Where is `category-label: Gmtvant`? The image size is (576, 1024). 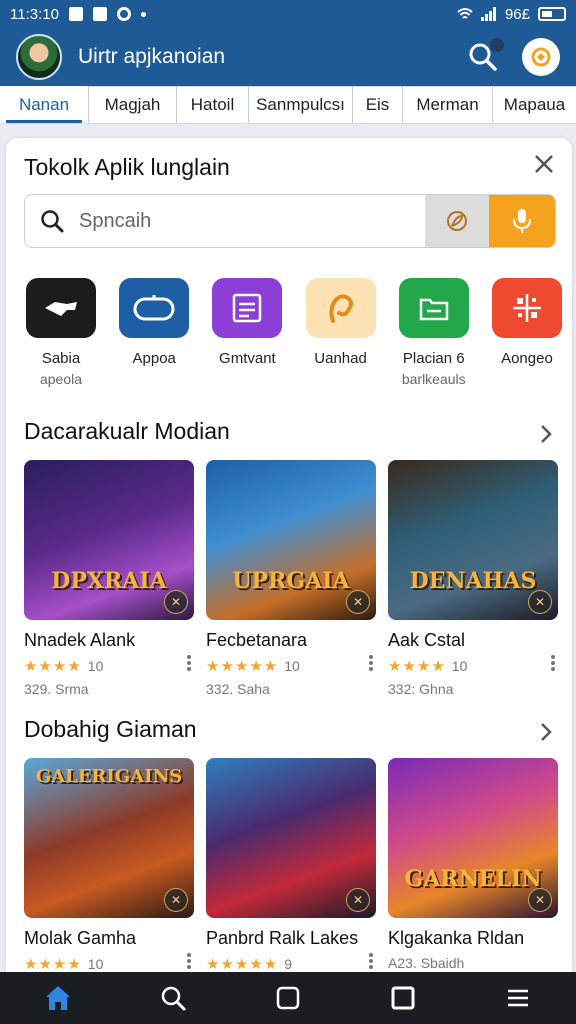
category-label: Gmtvant is located at coordinates (247, 358).